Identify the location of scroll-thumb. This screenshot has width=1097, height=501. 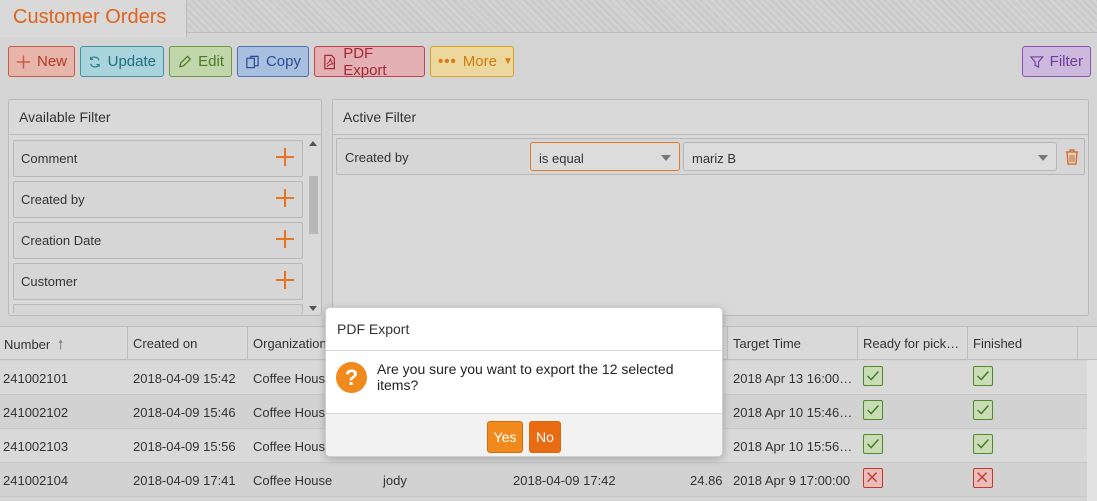
(313, 205).